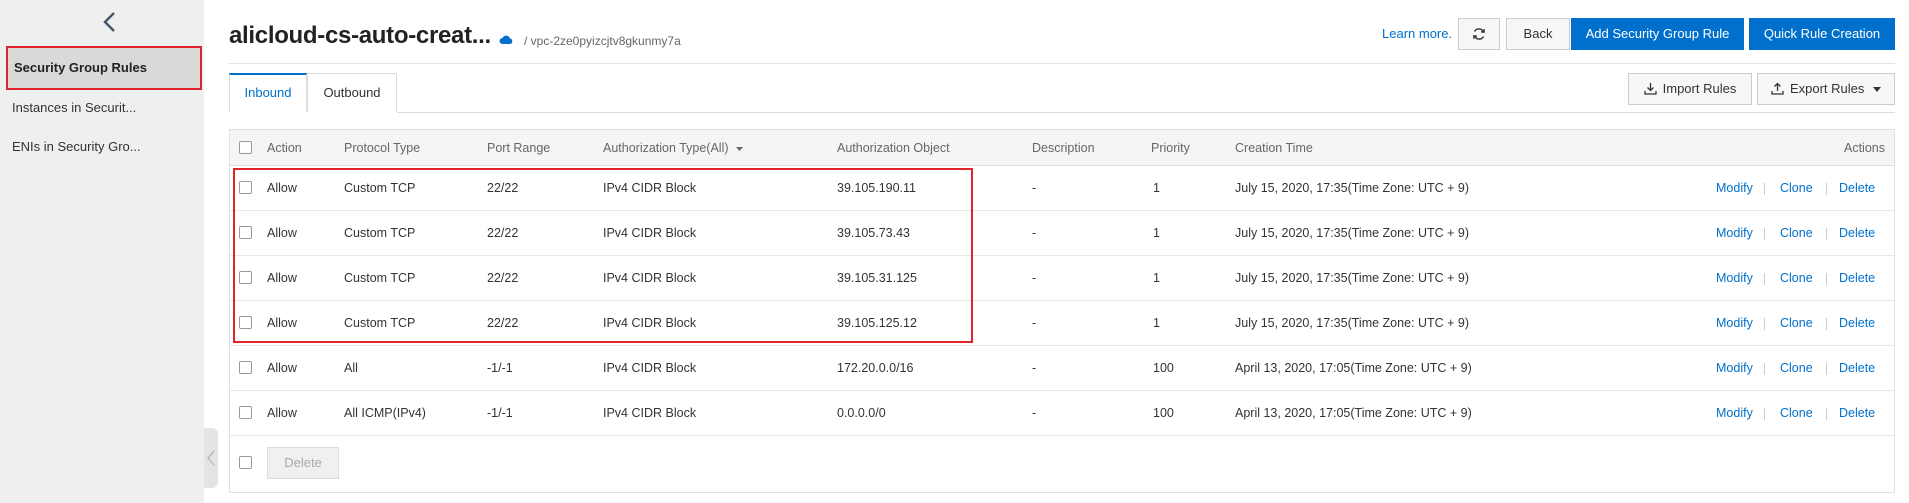 The image size is (1909, 503). Describe the element at coordinates (1538, 34) in the screenshot. I see `back-button: Back` at that location.